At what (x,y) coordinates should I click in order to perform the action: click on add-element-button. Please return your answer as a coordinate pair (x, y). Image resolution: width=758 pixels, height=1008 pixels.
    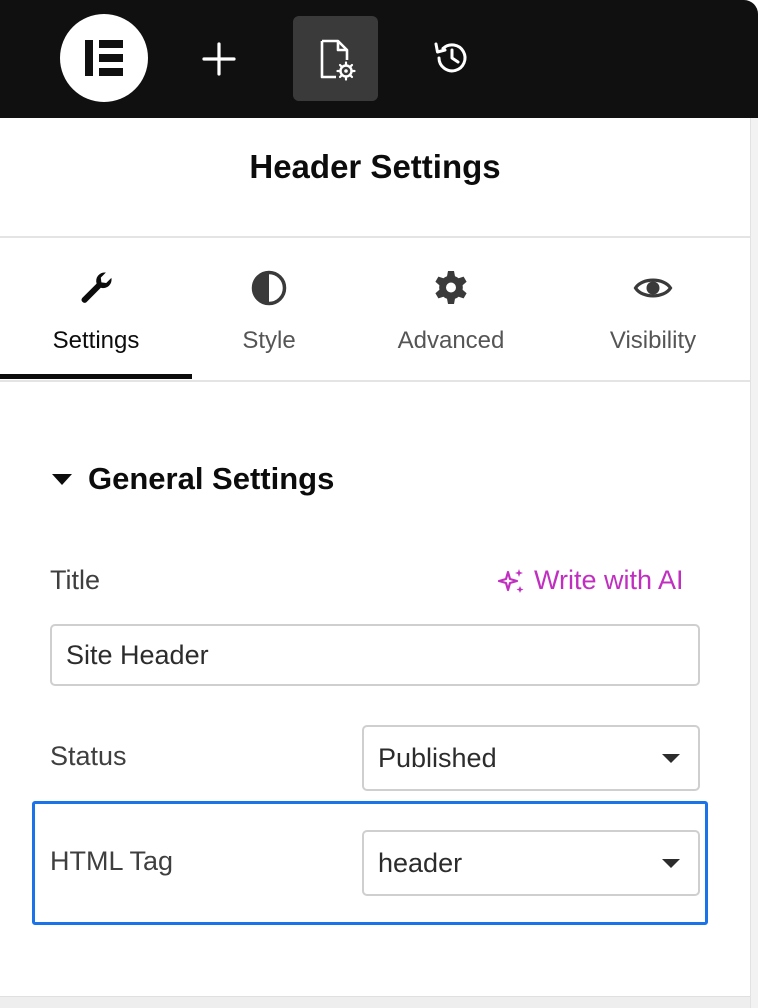
    Looking at the image, I should click on (219, 59).